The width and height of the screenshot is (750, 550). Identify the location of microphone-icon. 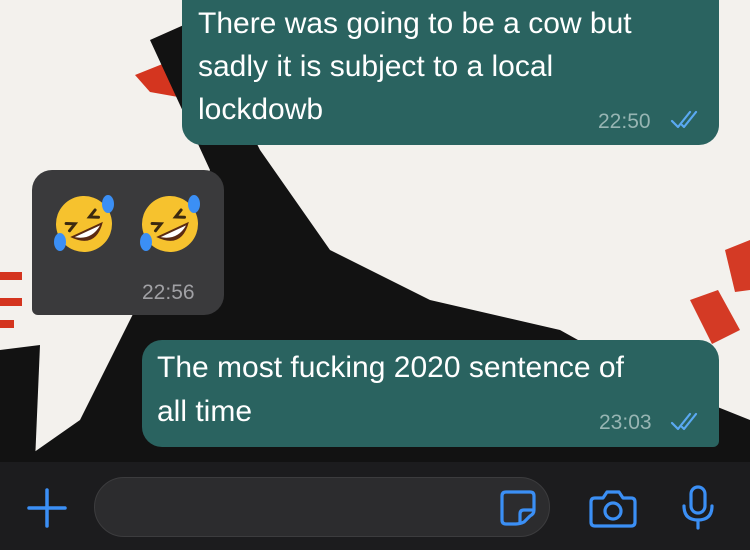
(698, 507).